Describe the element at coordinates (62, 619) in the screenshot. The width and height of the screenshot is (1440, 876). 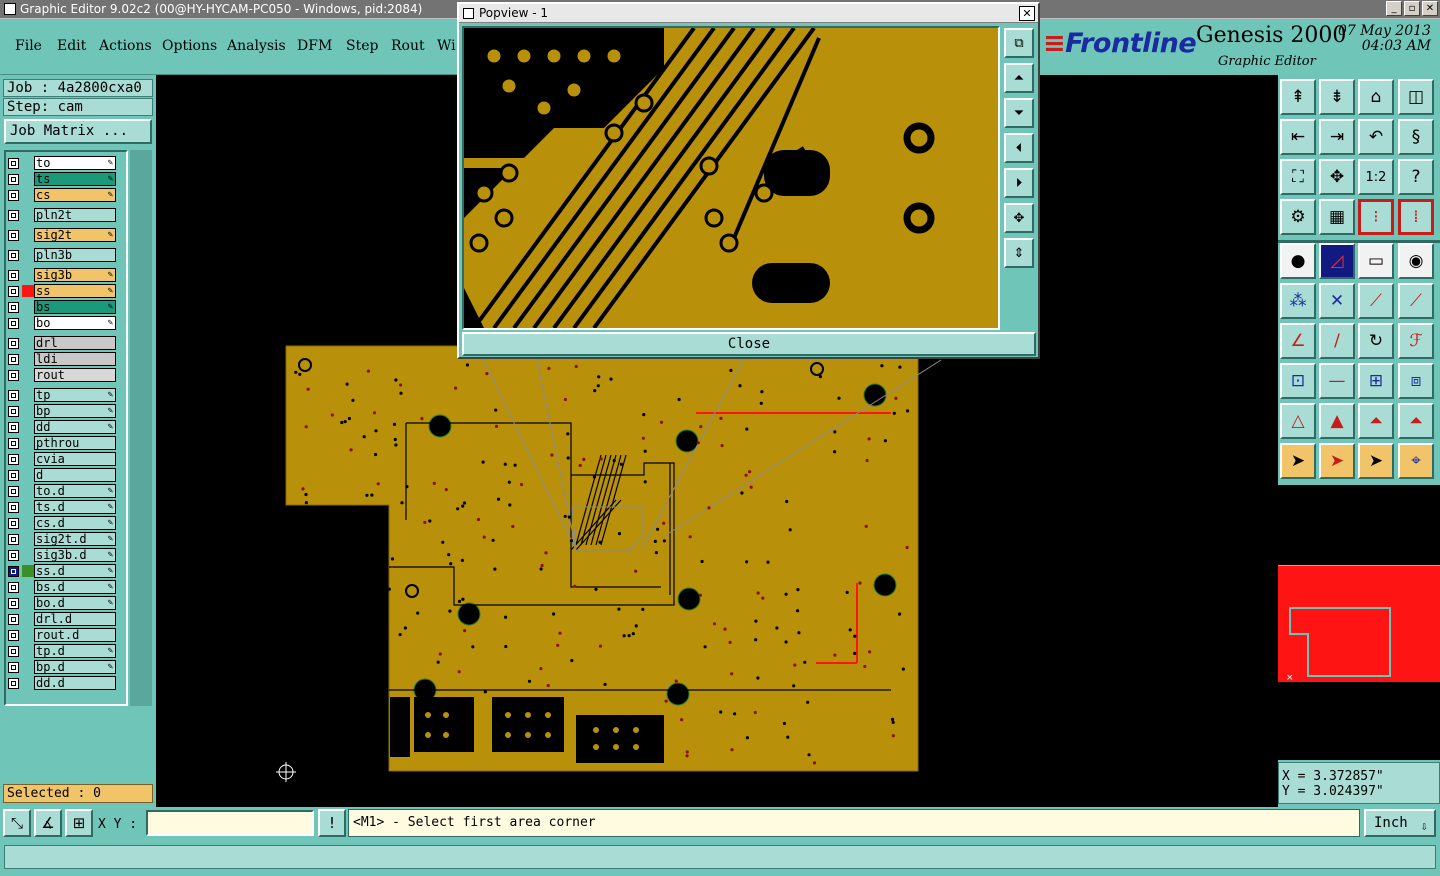
I see `layer-row-drl-d: drl.d` at that location.